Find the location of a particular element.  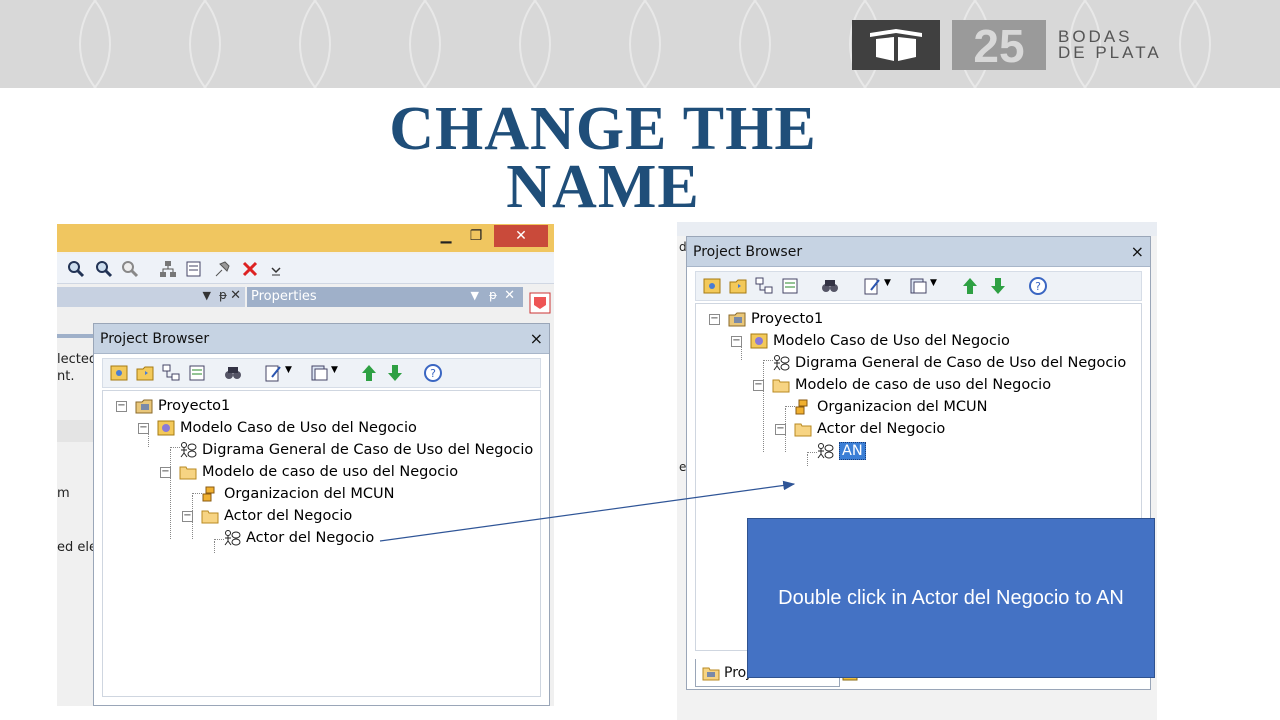

side-text-4: ed ele is located at coordinates (77, 547).